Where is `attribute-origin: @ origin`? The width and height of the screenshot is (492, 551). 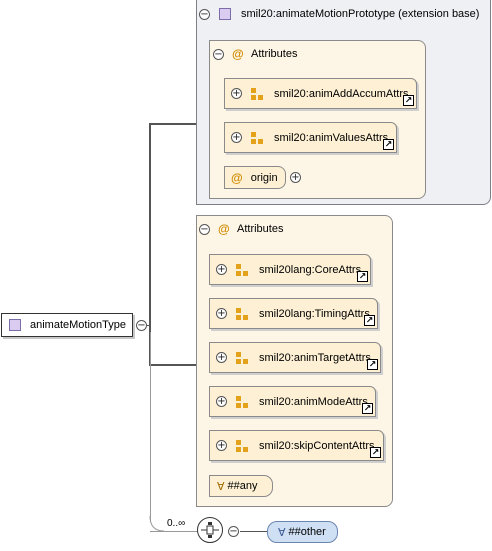
attribute-origin: @ origin is located at coordinates (255, 177).